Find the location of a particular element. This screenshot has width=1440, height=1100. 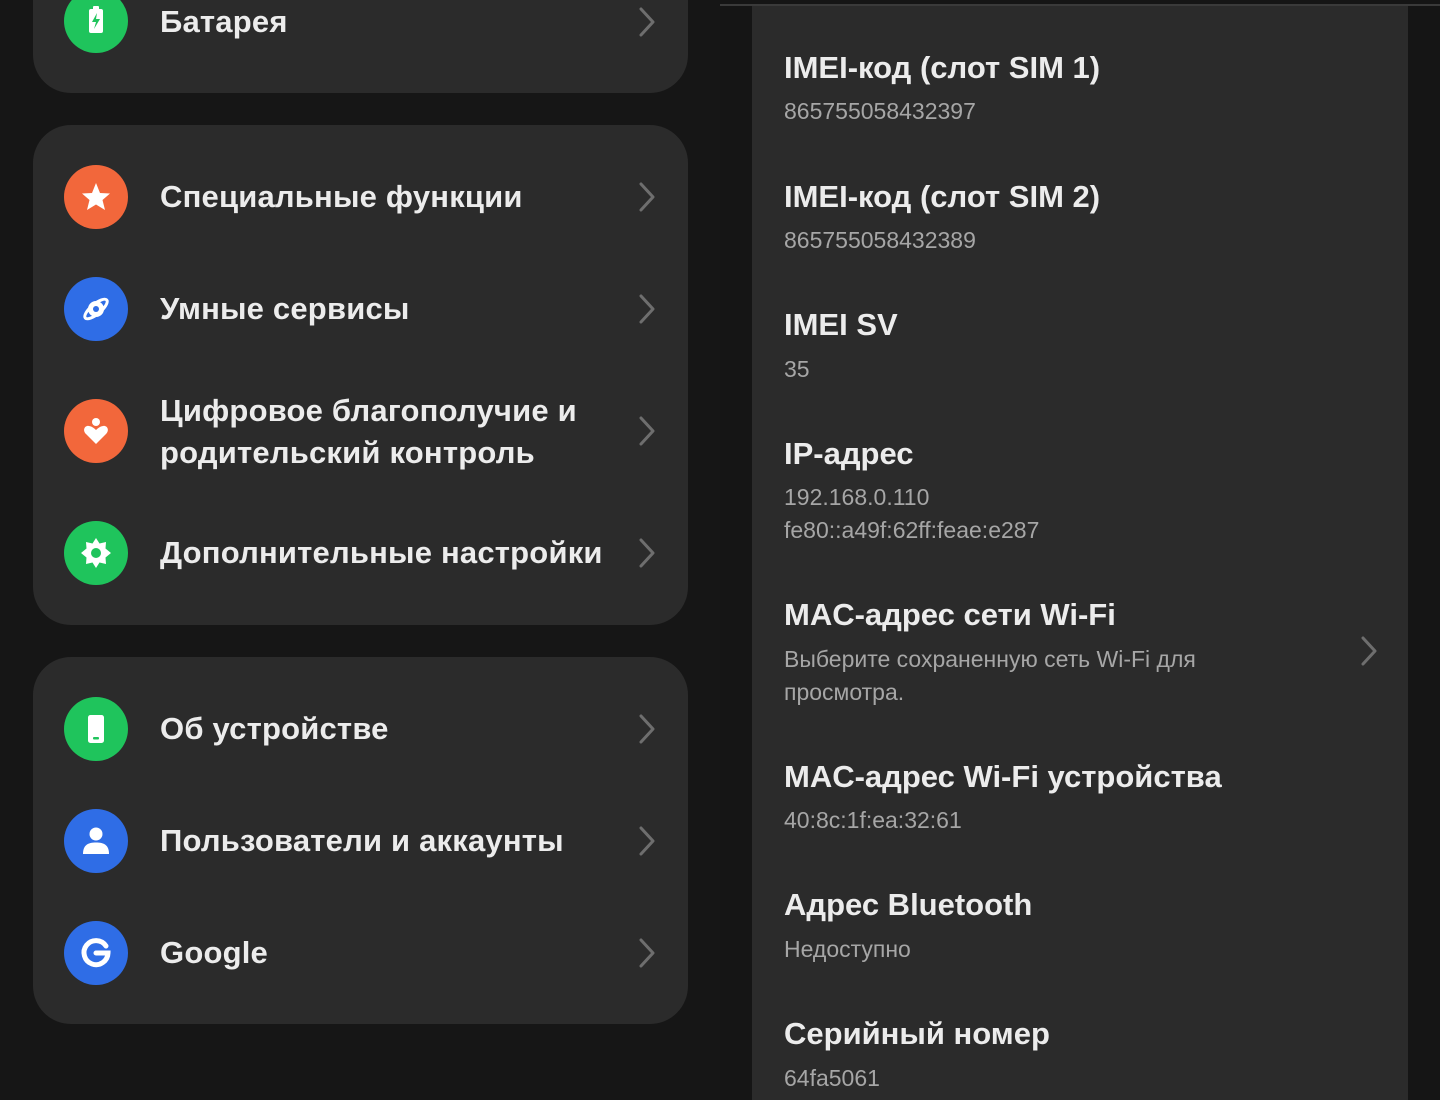

settings-item-smart-services: Умные сервисы is located at coordinates (360, 312).